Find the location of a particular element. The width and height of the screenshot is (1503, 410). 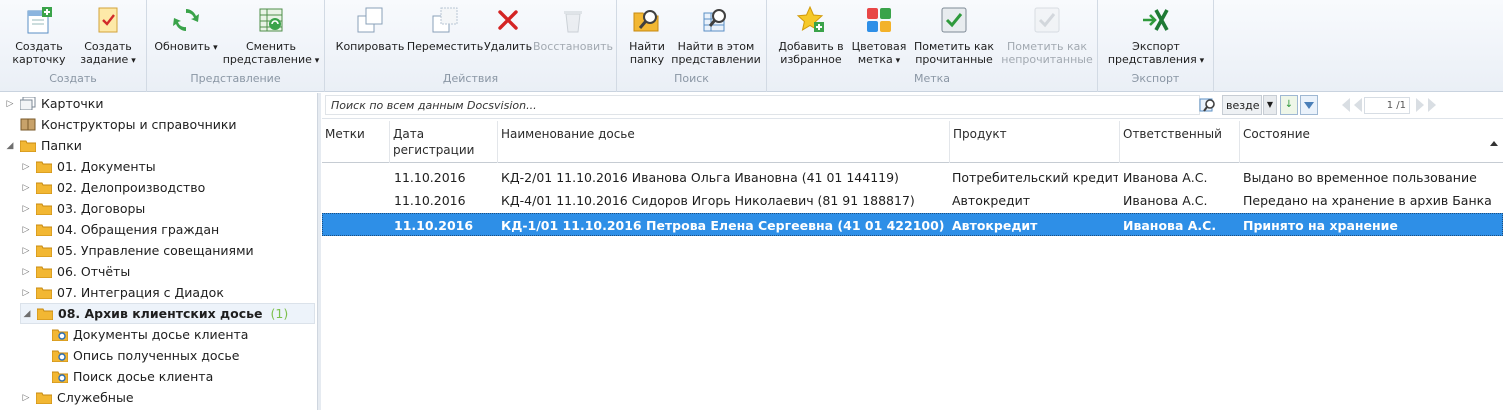

color-mark-button: Цветовая метка is located at coordinates (879, 36).